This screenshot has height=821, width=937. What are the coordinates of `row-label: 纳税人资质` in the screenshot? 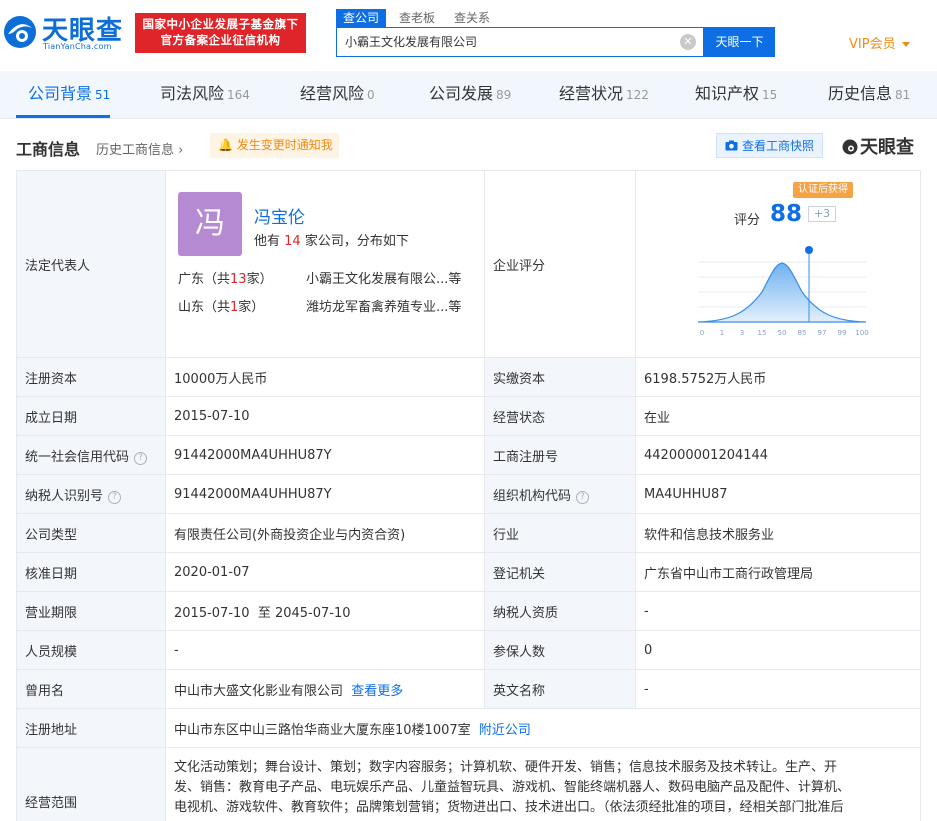 It's located at (560, 611).